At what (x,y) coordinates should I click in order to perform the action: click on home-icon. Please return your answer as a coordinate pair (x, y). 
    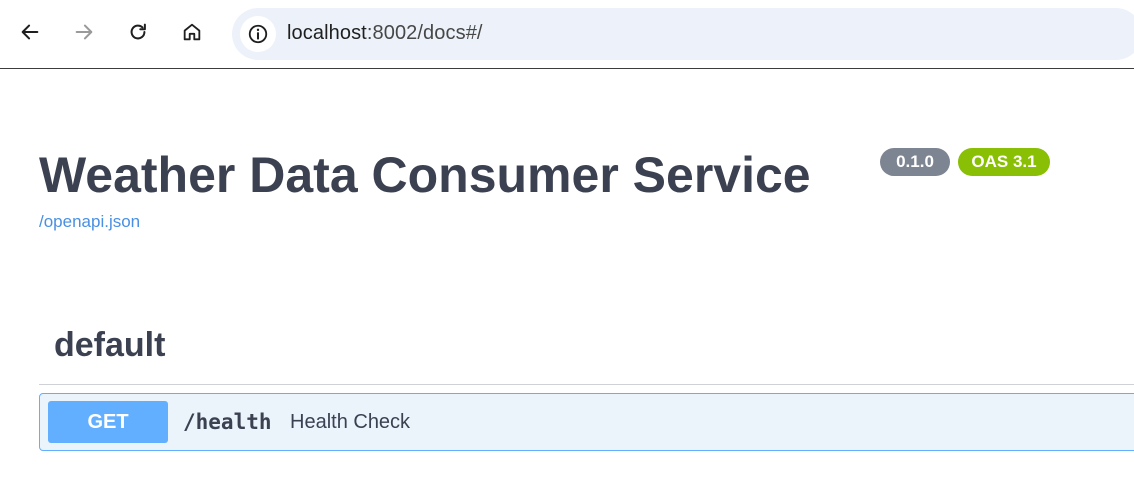
    Looking at the image, I should click on (192, 32).